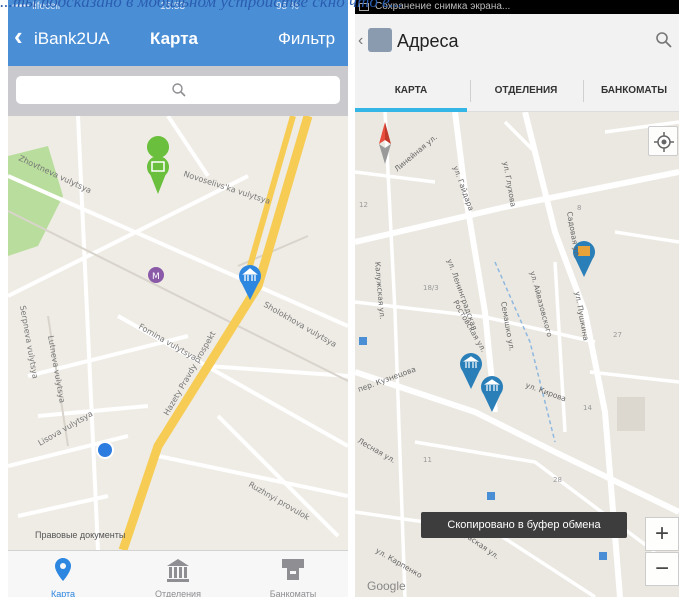 The image size is (679, 597). I want to click on page-title: Адреса, so click(428, 41).